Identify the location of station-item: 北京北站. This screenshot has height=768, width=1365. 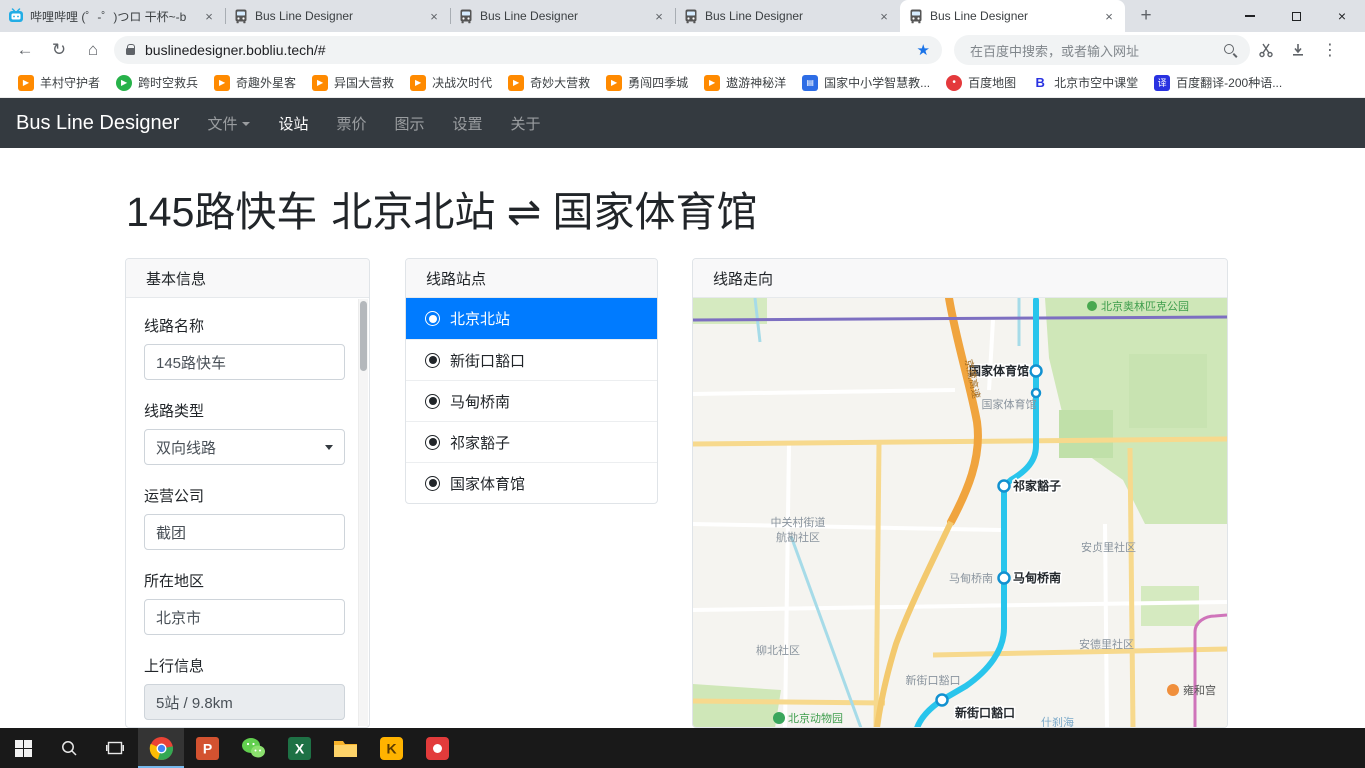
(531, 318).